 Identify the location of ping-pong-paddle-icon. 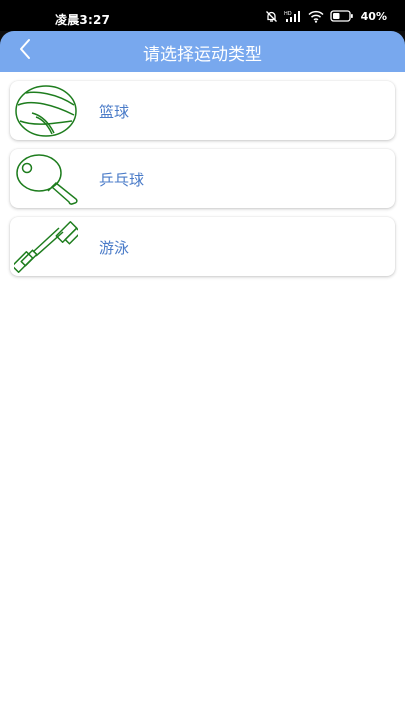
(46, 179).